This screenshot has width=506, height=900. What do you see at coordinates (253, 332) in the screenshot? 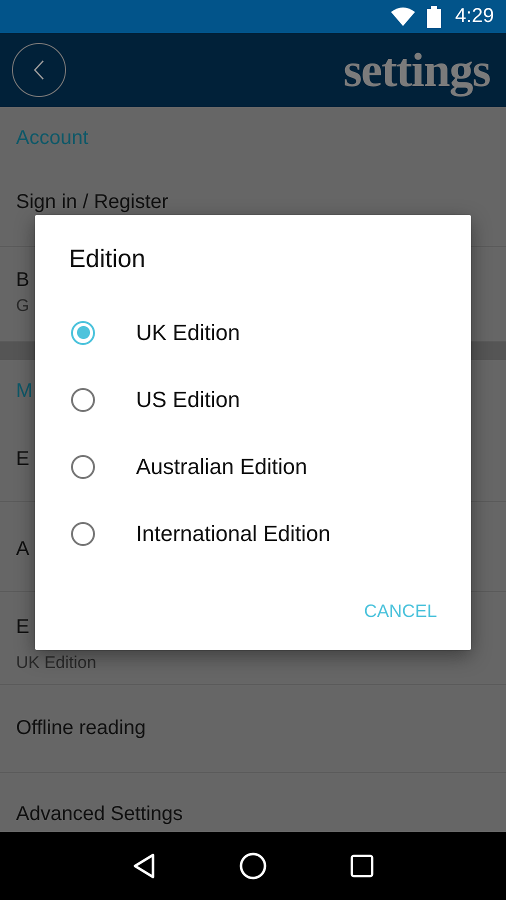
I see `edition-option: UK Edition` at bounding box center [253, 332].